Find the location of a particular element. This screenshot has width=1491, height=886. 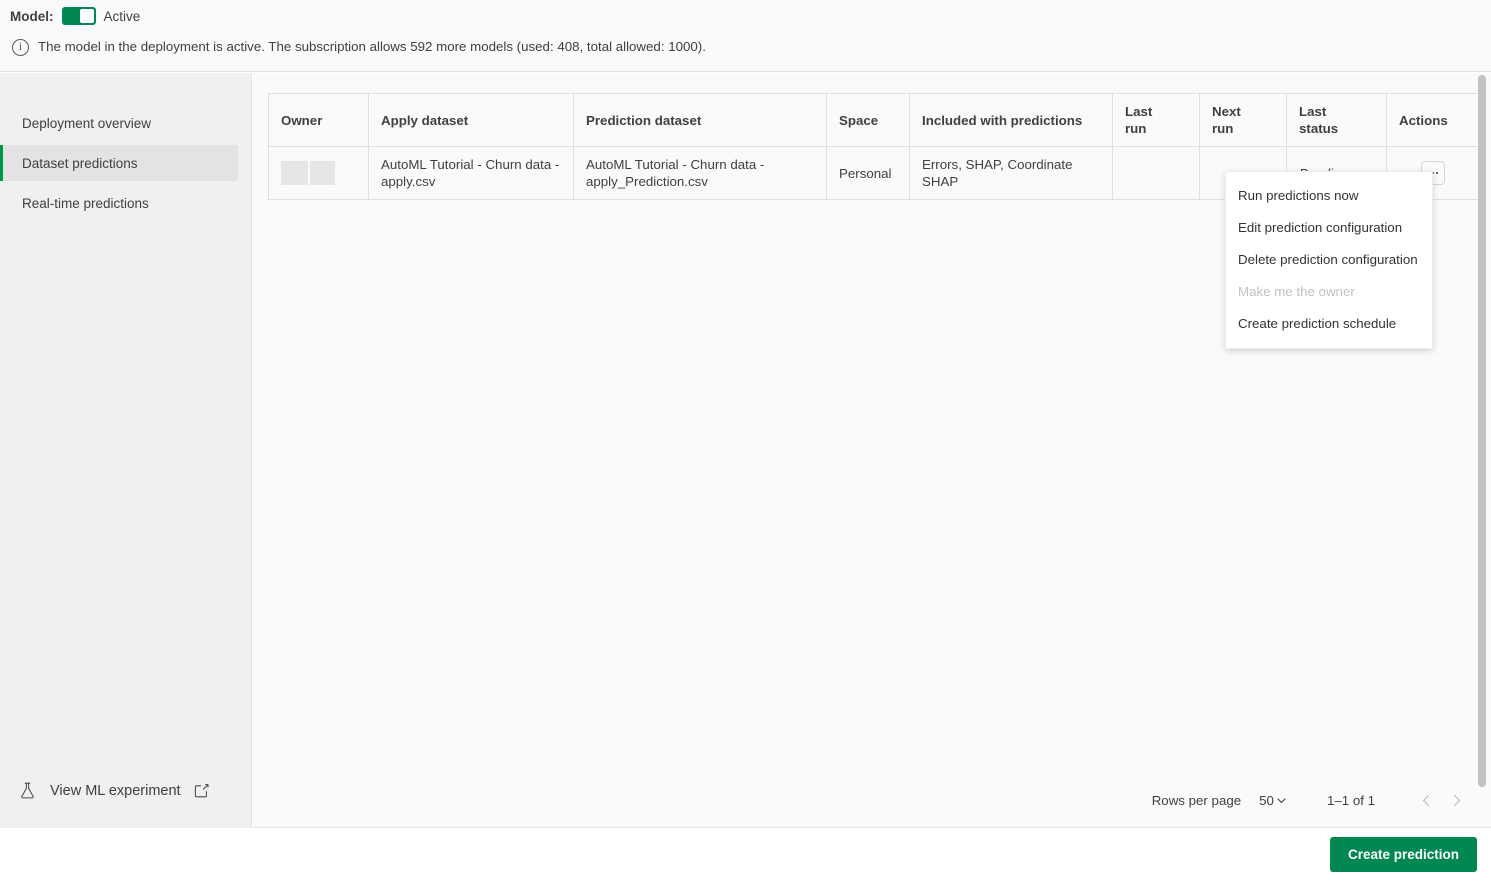

rows-per-page-select: 50 is located at coordinates (1273, 800).